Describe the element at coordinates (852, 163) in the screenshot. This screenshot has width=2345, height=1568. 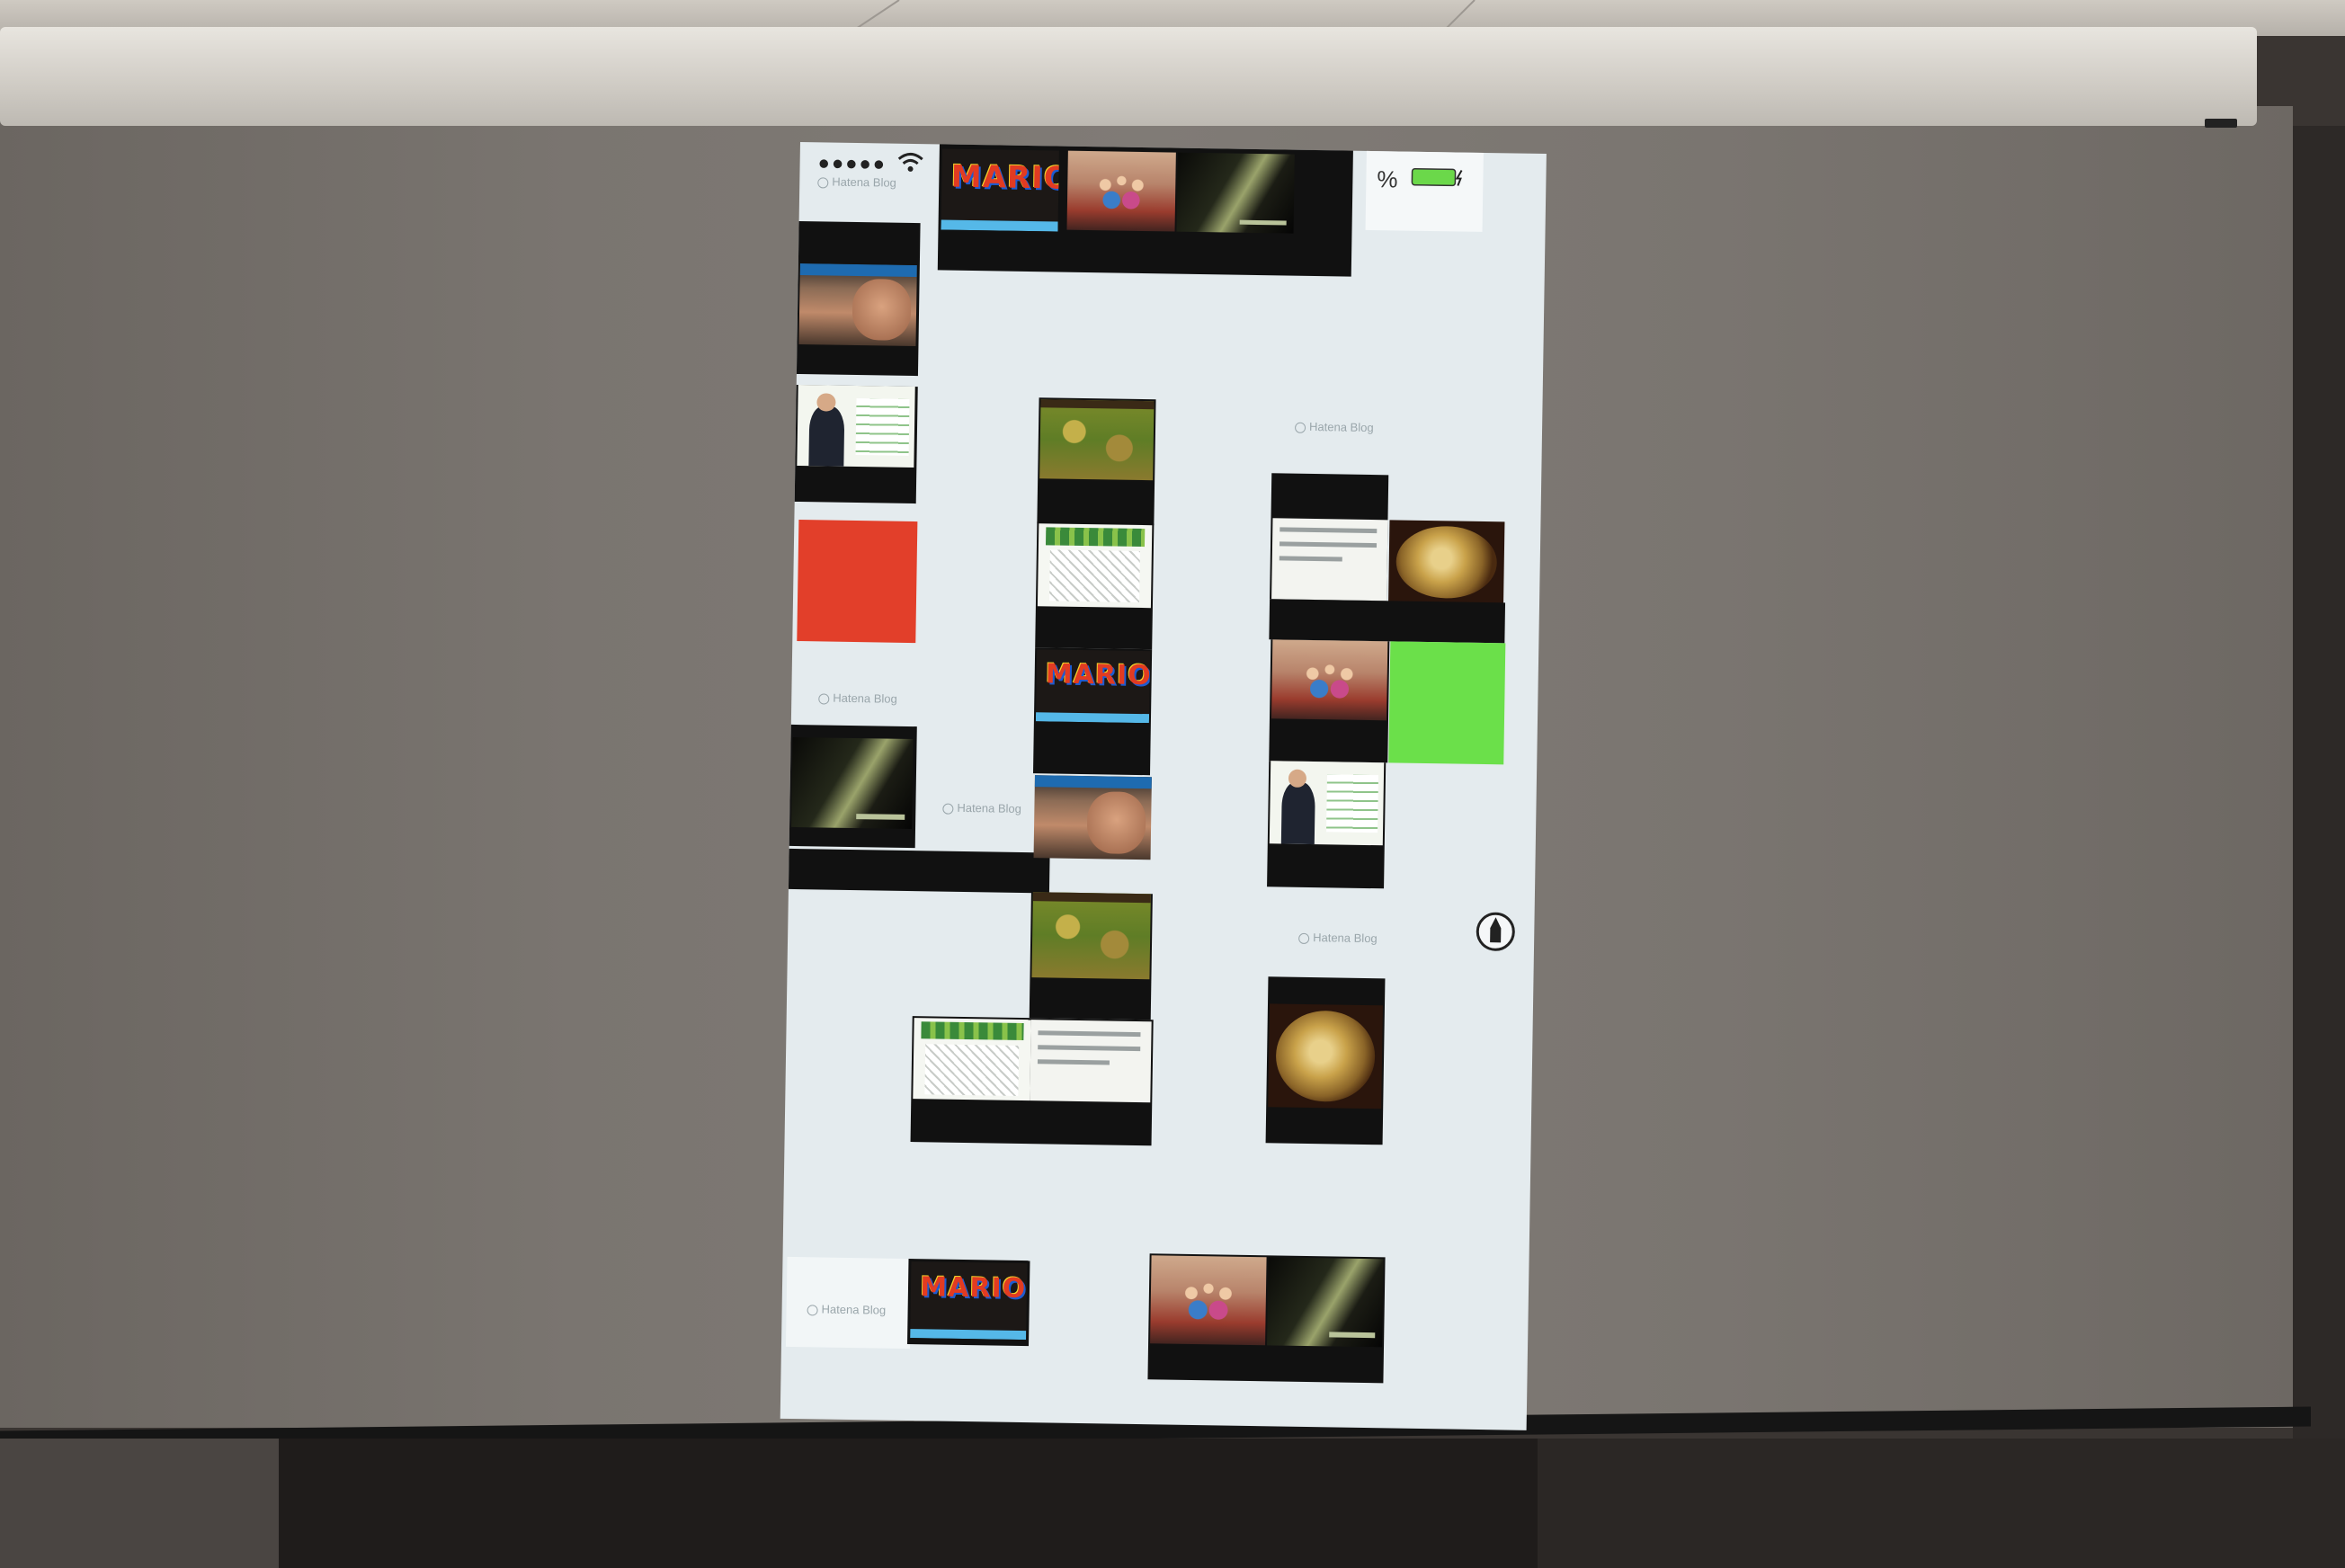
I see `signal-strength-icon: ●●●●●` at that location.